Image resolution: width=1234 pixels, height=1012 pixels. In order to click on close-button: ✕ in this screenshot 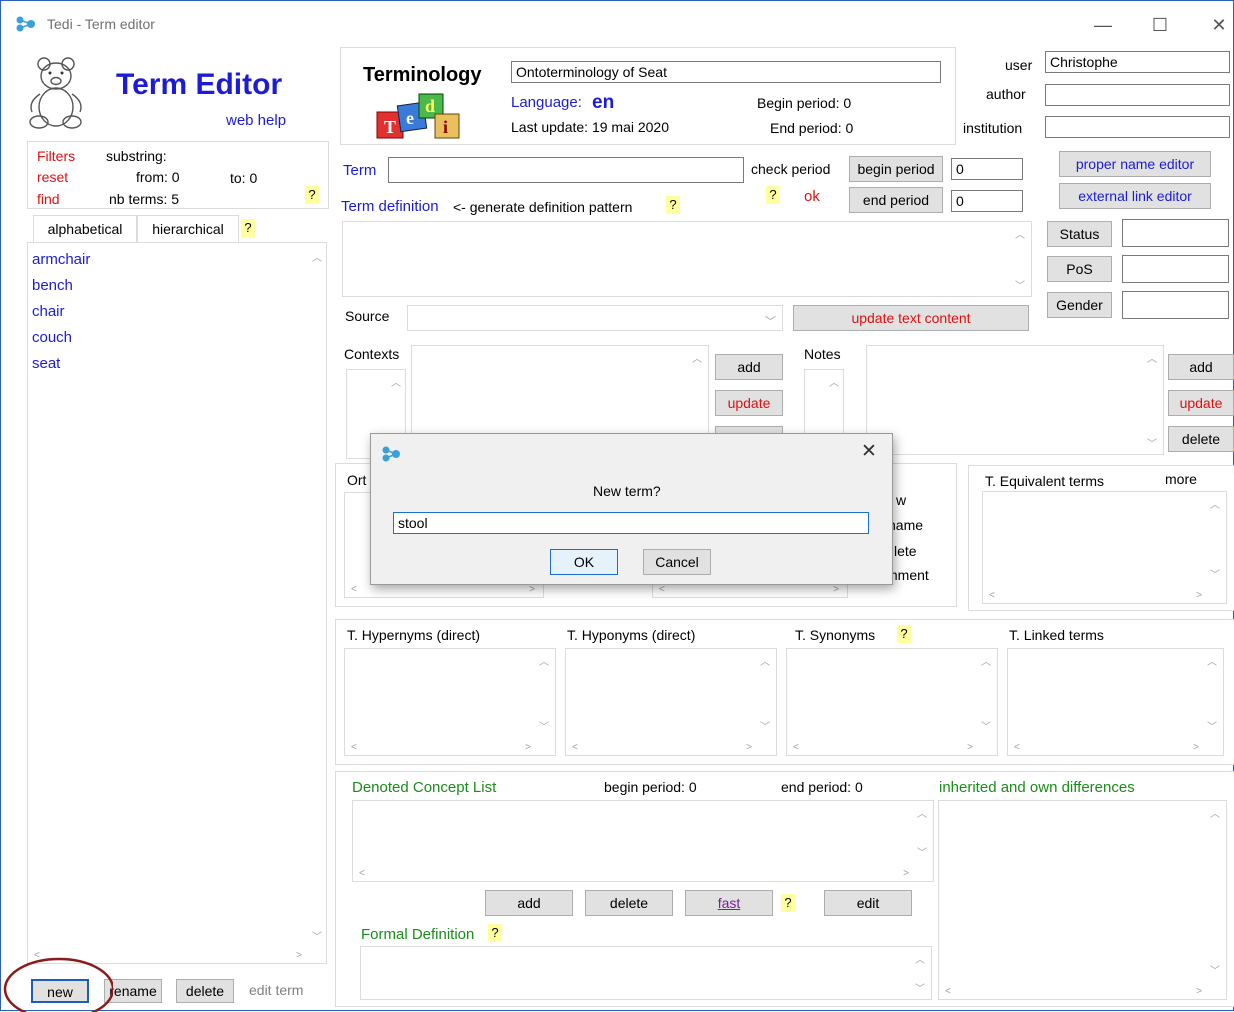, I will do `click(1215, 25)`.